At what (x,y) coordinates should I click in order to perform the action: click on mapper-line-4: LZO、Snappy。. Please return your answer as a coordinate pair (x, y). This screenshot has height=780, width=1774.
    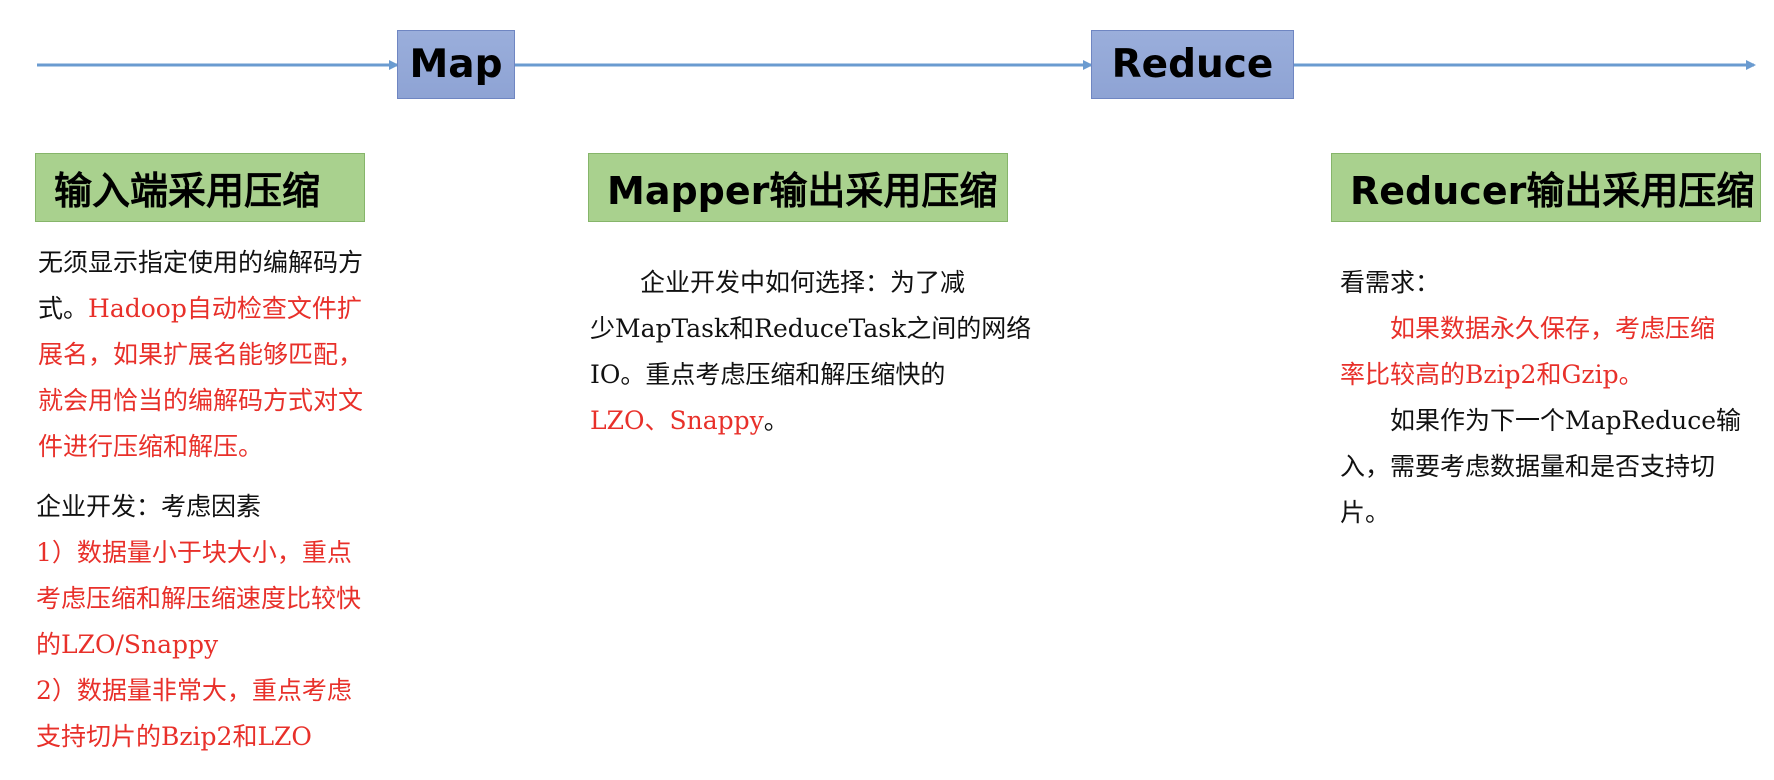
    Looking at the image, I should click on (810, 421).